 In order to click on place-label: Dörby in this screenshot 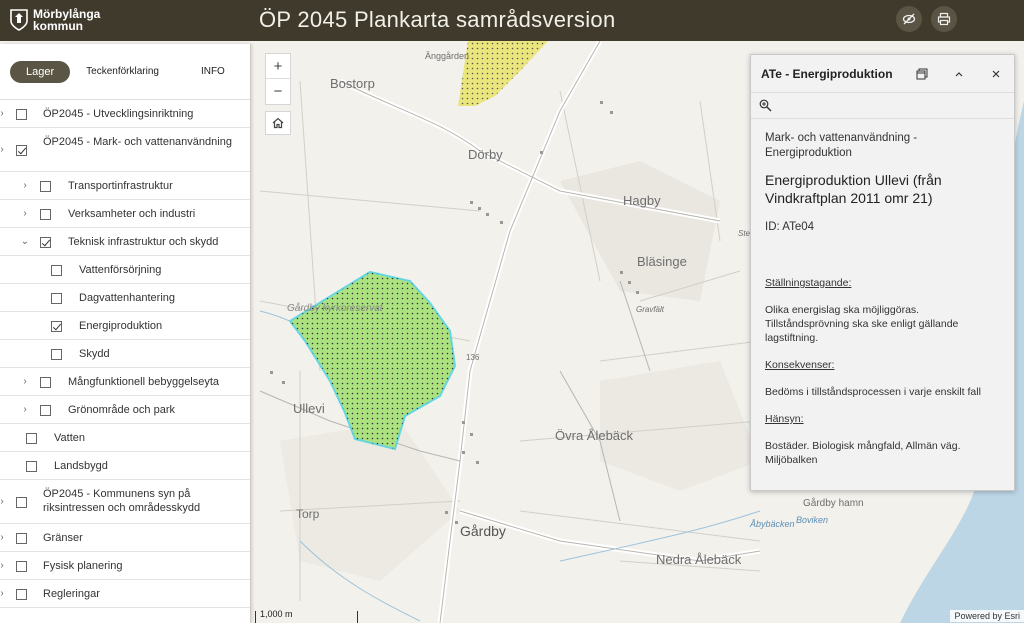, I will do `click(485, 154)`.